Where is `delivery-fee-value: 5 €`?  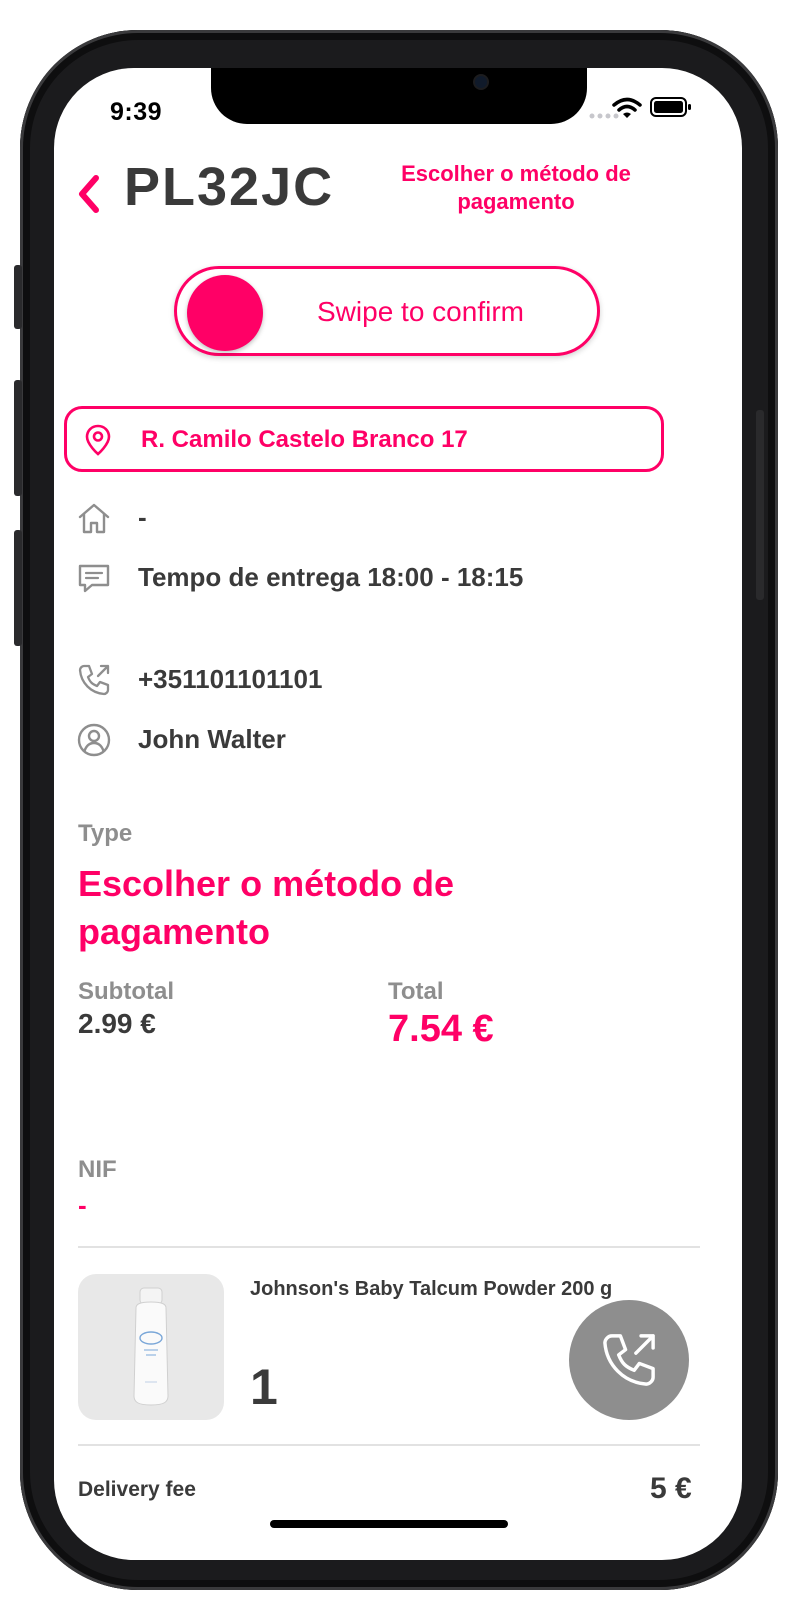
delivery-fee-value: 5 € is located at coordinates (671, 1488).